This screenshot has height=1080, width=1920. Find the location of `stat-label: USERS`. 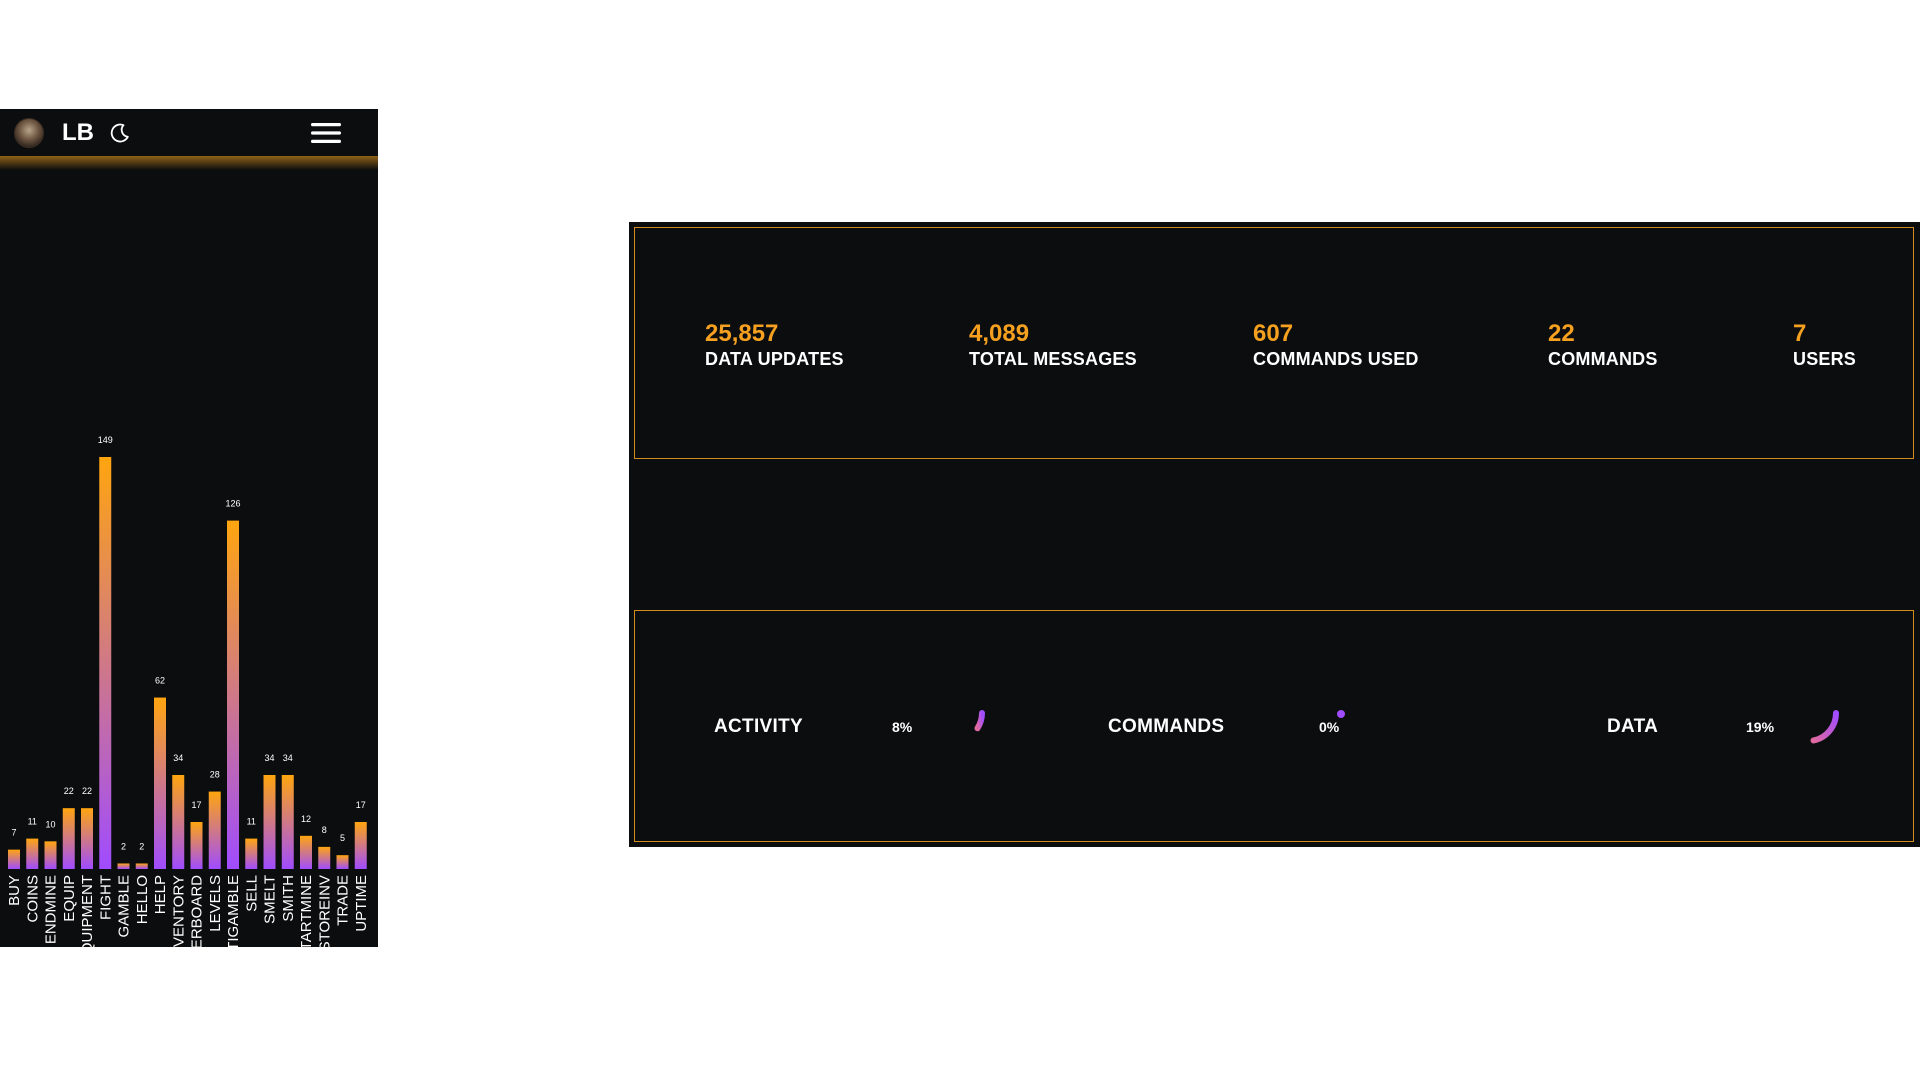

stat-label: USERS is located at coordinates (1825, 359).